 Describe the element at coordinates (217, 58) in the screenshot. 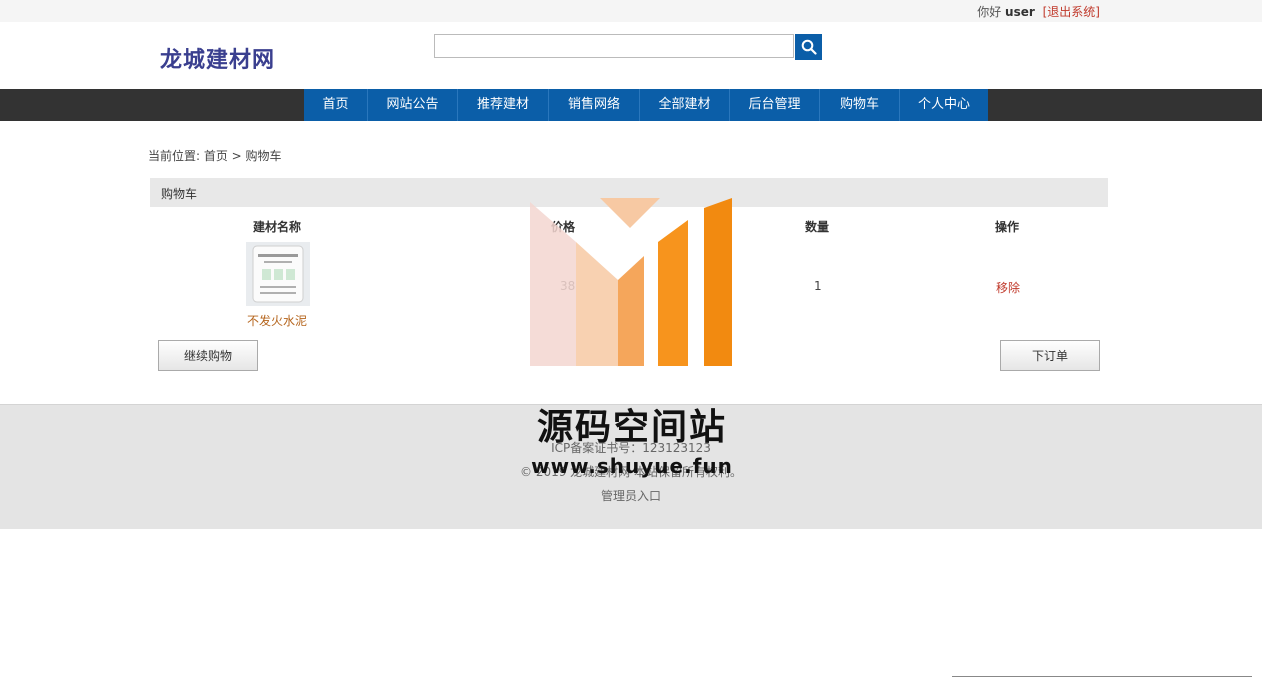

I see `site-logo: 龙城建材网` at that location.